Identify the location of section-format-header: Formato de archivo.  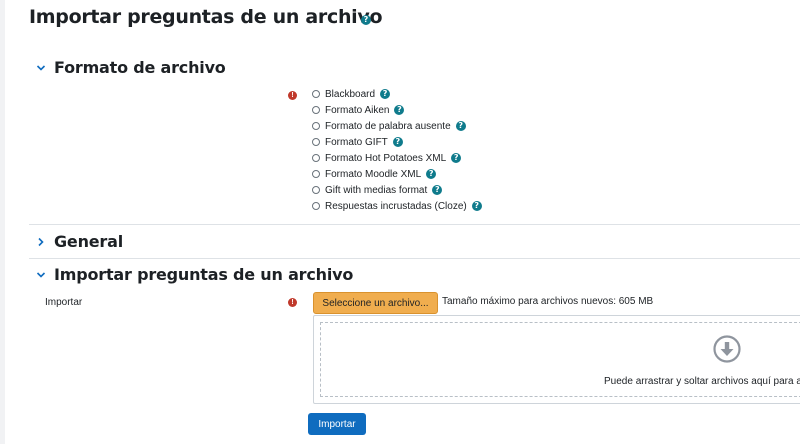
(129, 67).